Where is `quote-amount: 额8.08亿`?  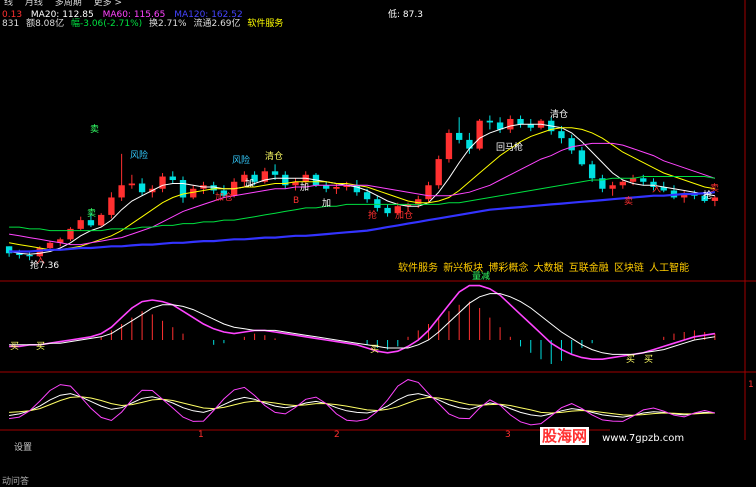
quote-amount: 额8.08亿 is located at coordinates (45, 24).